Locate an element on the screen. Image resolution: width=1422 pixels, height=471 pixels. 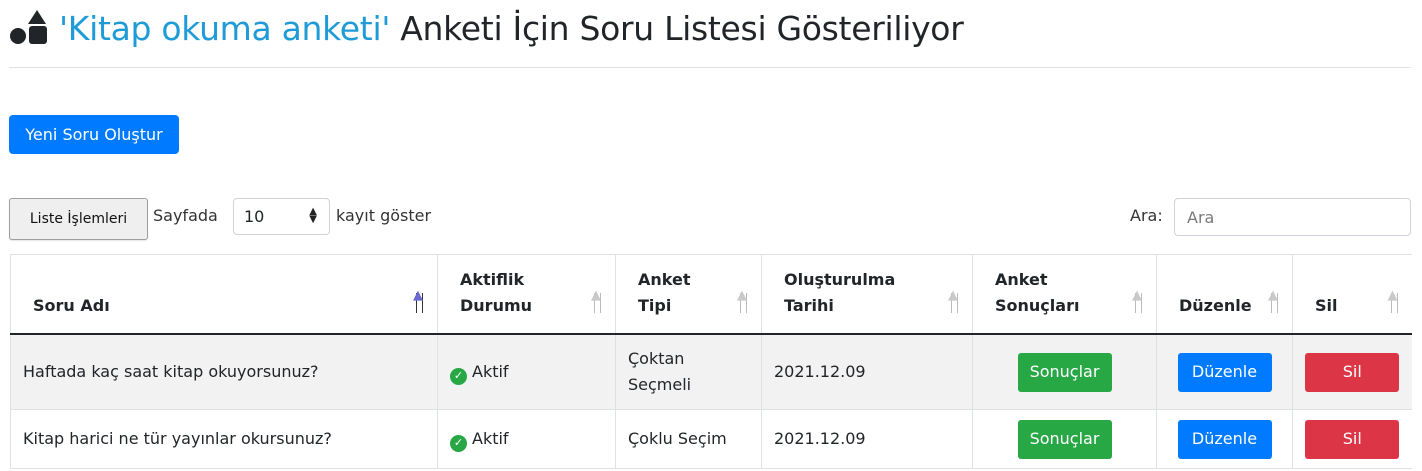
header-divider is located at coordinates (710, 67).